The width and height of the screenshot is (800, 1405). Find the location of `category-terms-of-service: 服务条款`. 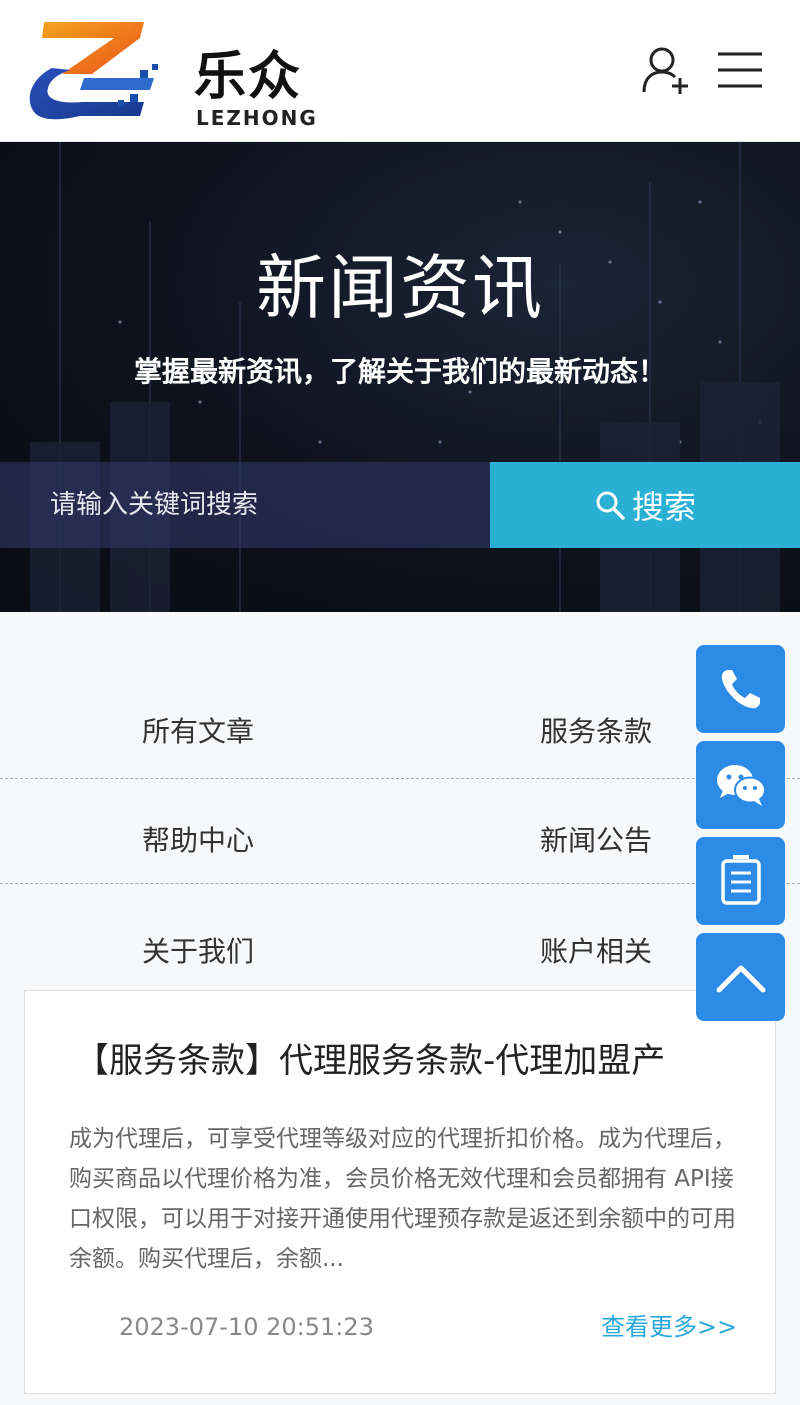

category-terms-of-service: 服务条款 is located at coordinates (596, 730).